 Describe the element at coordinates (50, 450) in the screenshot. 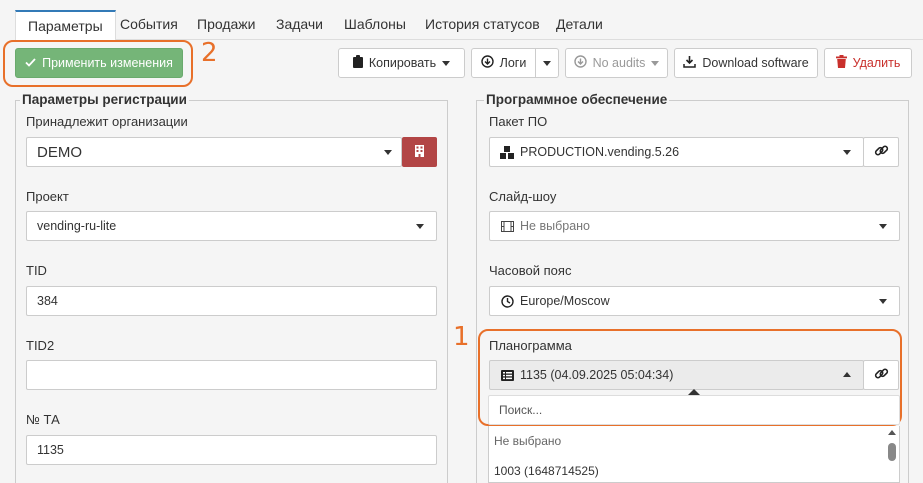

I see `ta-number-value: 1135` at that location.